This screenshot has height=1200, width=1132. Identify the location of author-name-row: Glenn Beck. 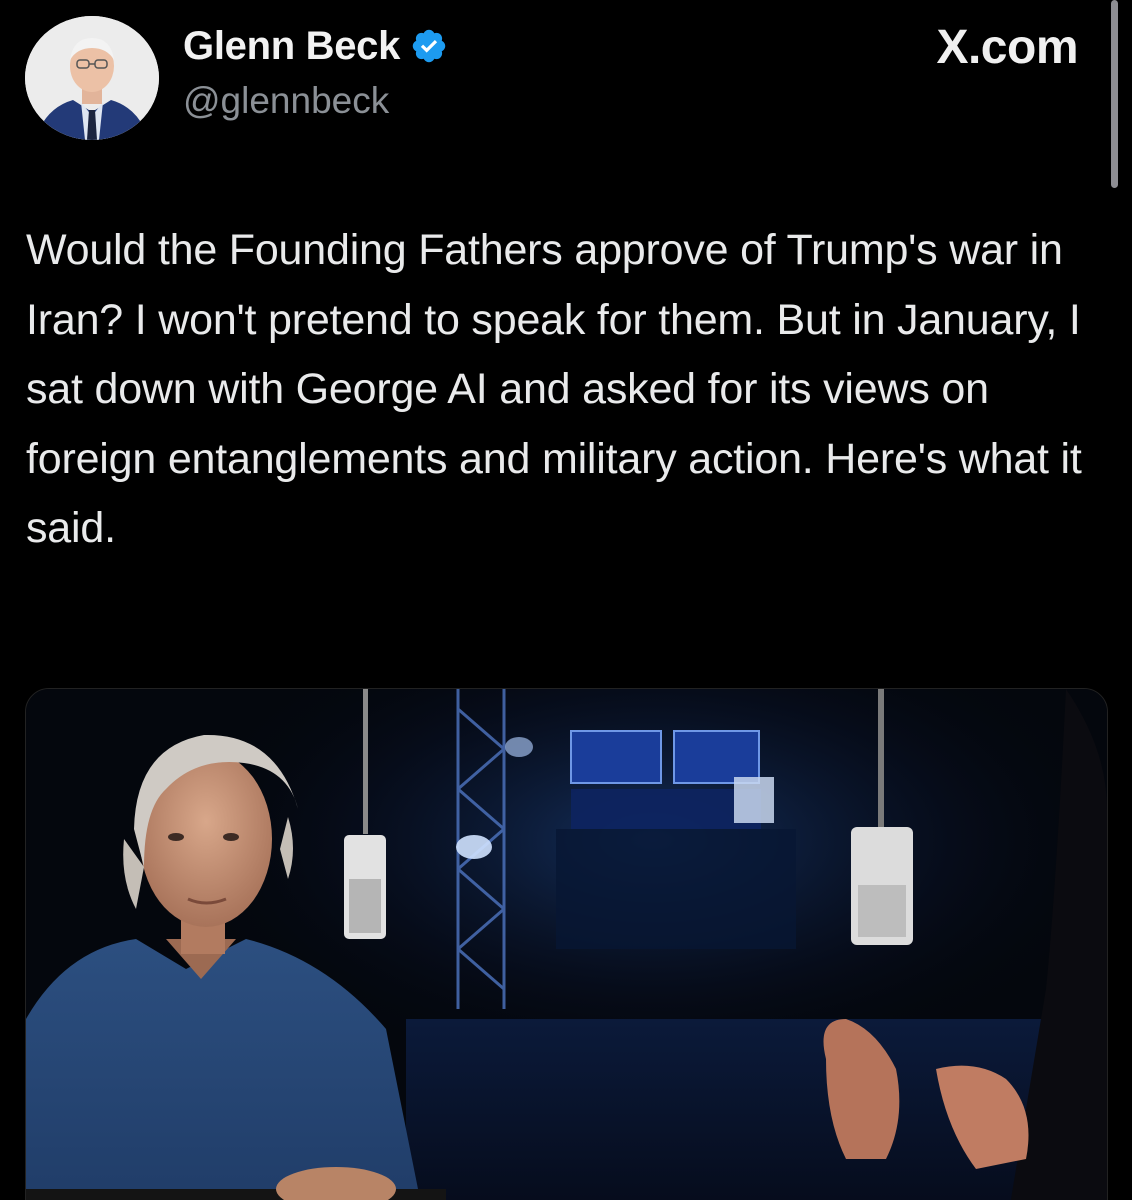
(315, 46).